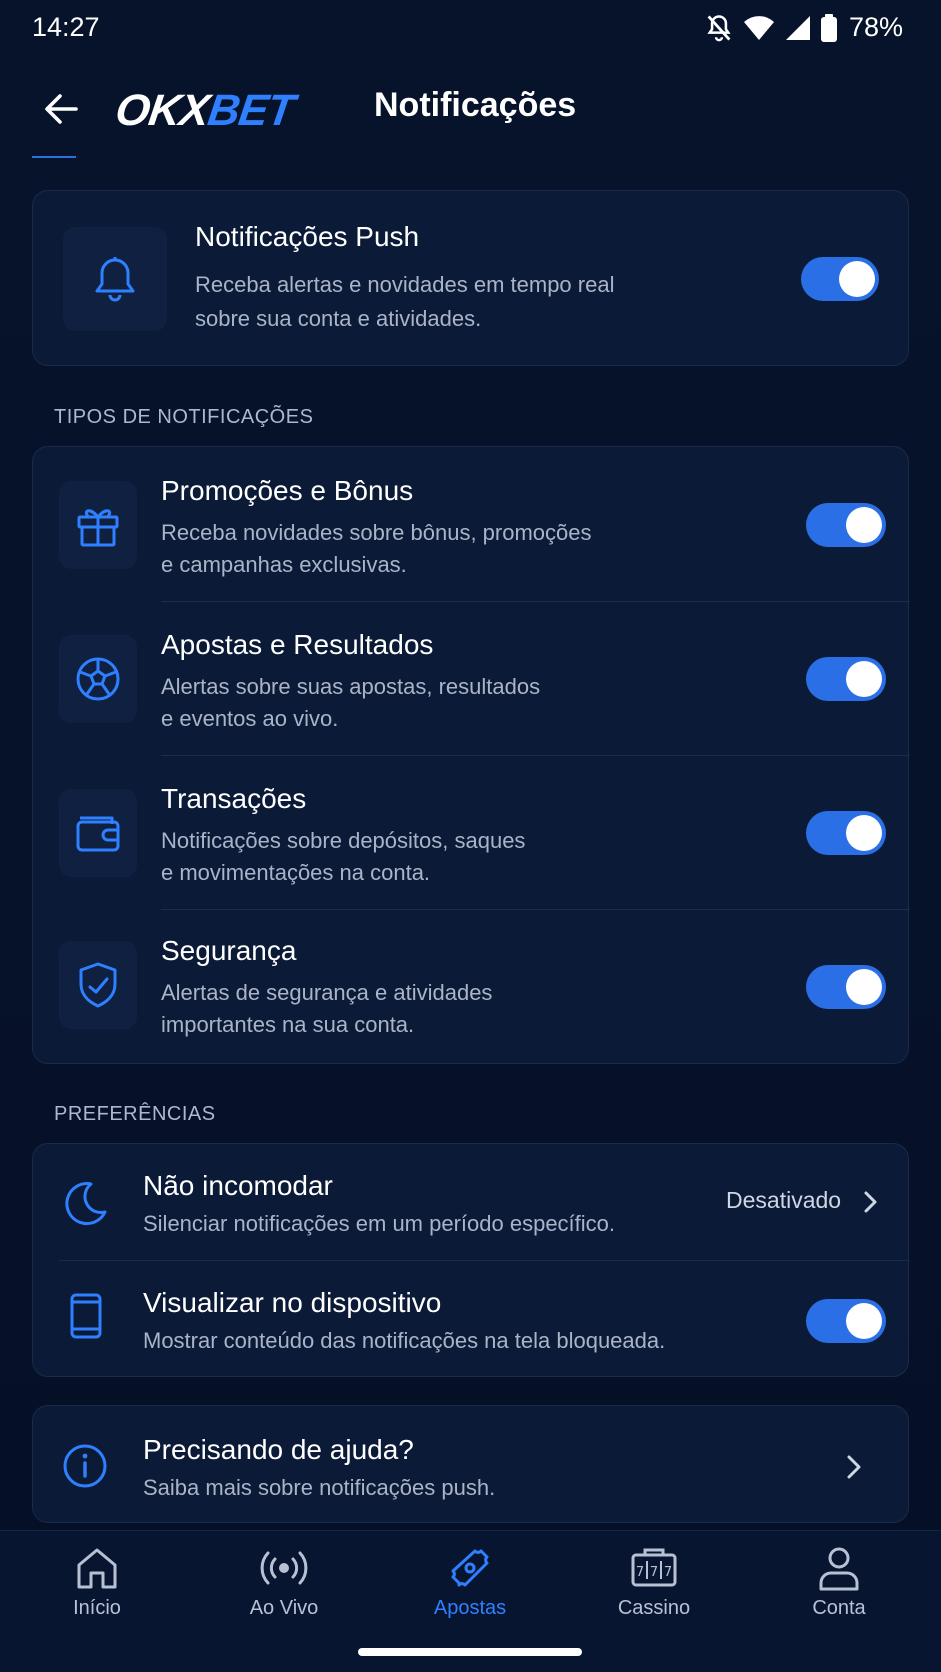 The width and height of the screenshot is (941, 1672). Describe the element at coordinates (343, 840) in the screenshot. I see `transactions-desc-line1: Notificações sobre depósitos, saques` at that location.